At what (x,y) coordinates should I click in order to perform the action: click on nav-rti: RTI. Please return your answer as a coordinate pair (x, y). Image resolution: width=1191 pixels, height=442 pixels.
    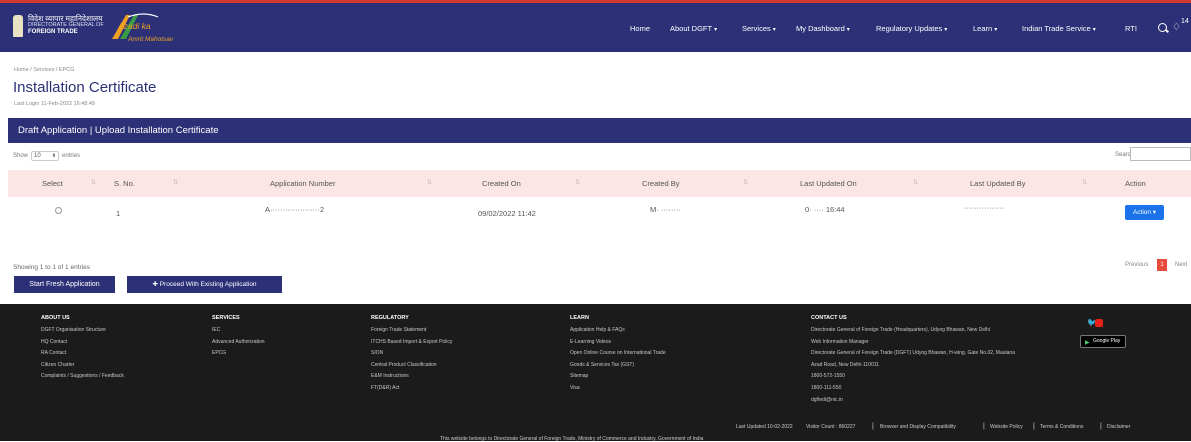
    Looking at the image, I should click on (1131, 29).